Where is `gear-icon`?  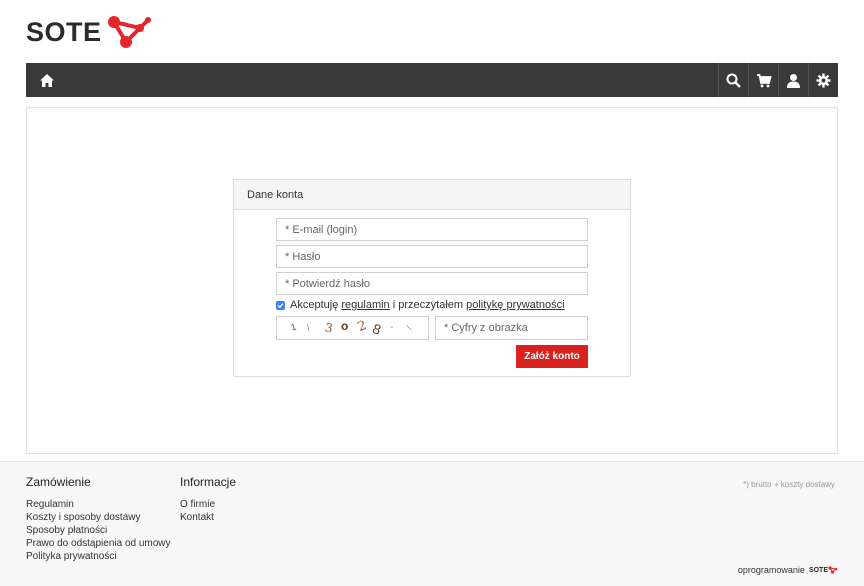 gear-icon is located at coordinates (823, 80).